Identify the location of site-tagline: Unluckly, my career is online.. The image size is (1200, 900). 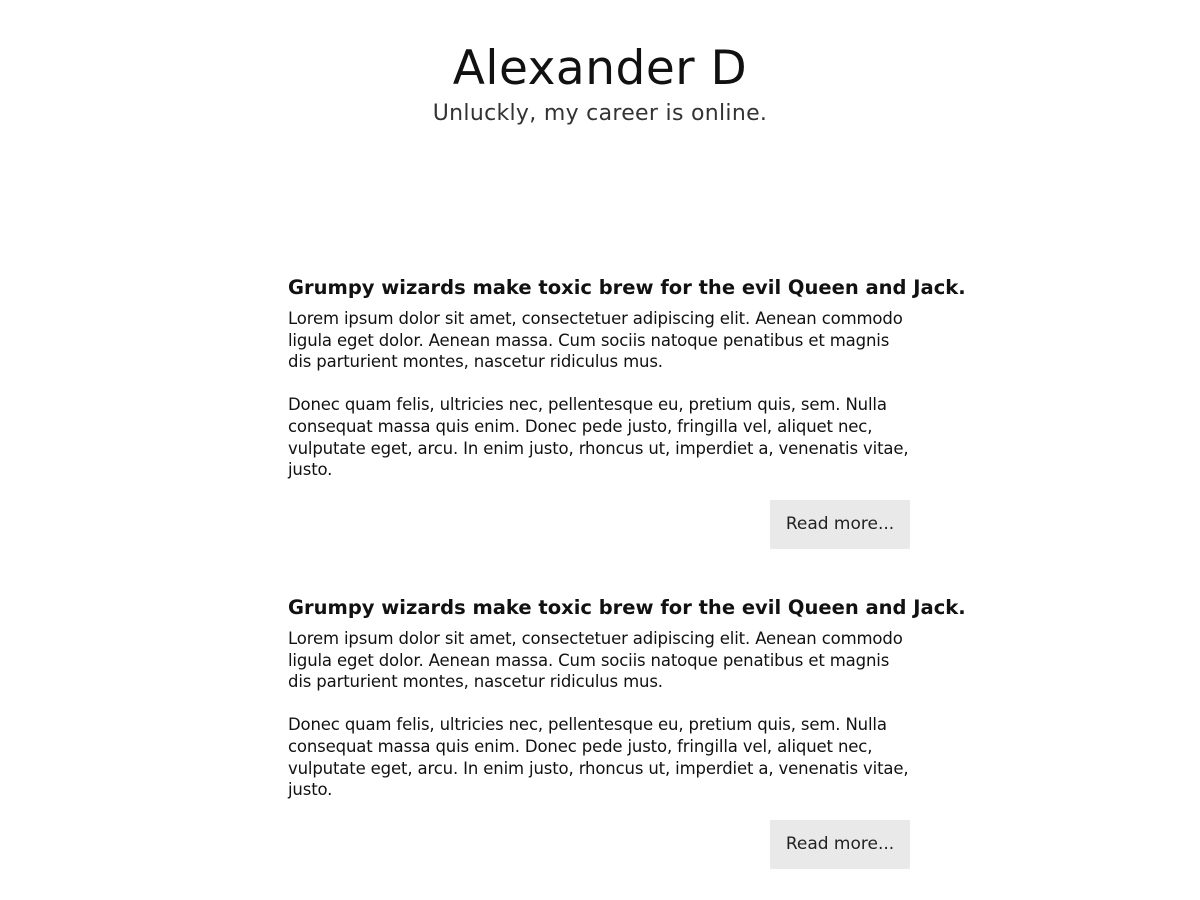
(600, 113).